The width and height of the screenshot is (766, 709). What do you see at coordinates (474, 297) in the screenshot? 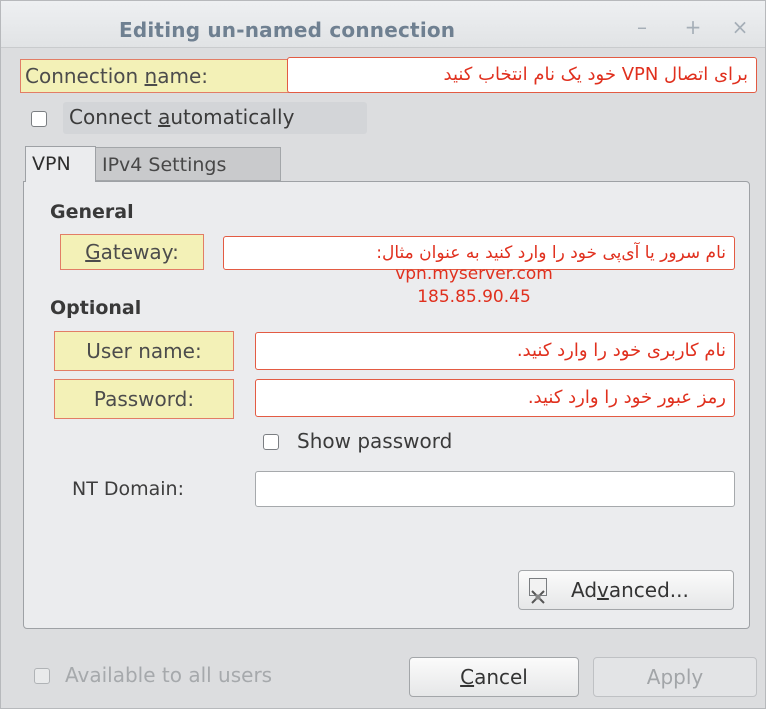
I see `gateway-example-ip: 185.85.90.45` at bounding box center [474, 297].